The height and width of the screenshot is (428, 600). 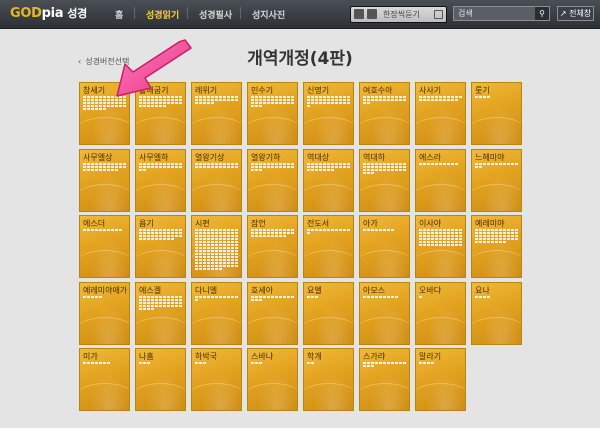 What do you see at coordinates (440, 180) in the screenshot?
I see `book-tile: 에스라` at bounding box center [440, 180].